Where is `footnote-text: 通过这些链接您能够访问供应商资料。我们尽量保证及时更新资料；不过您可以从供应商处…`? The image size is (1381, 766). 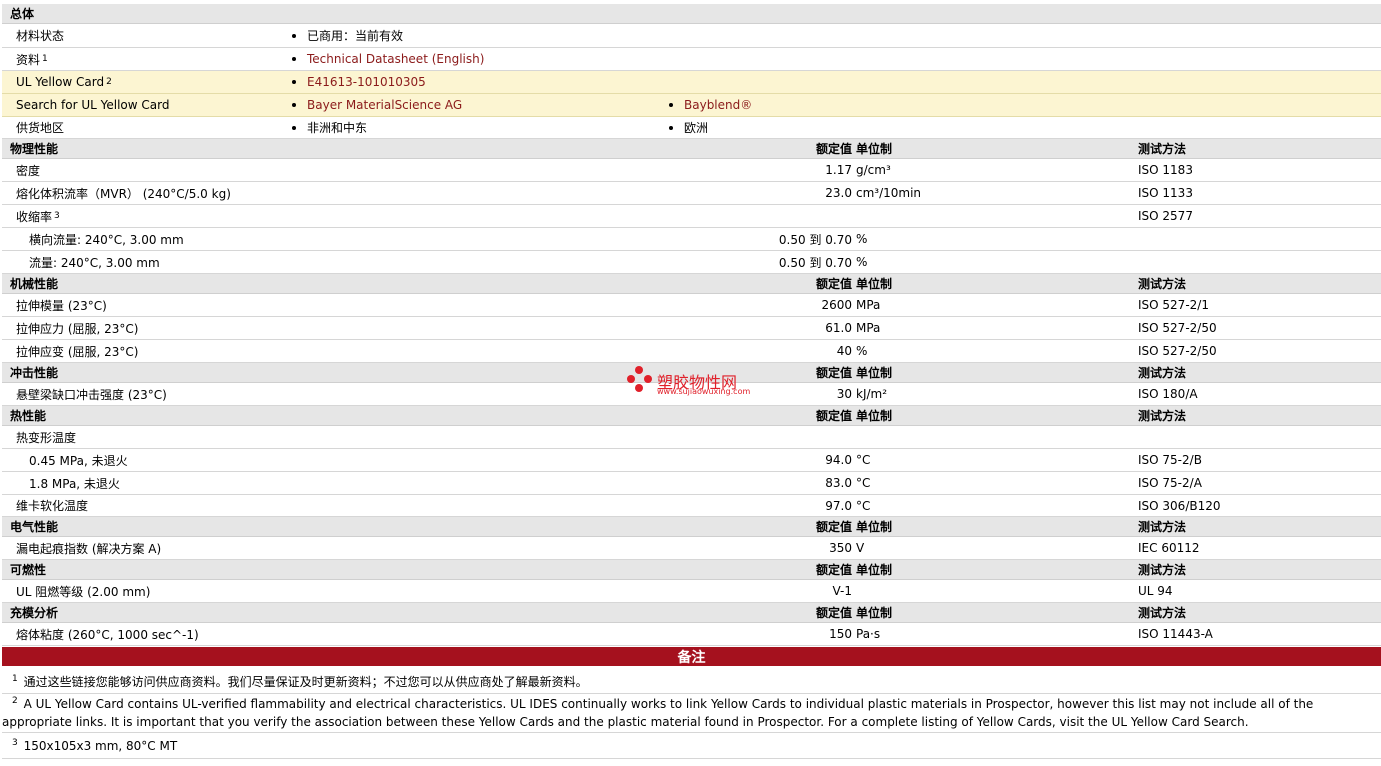
footnote-text: 通过这些链接您能够访问供应商资料。我们尽量保证及时更新资料；不过您可以从供应商处… is located at coordinates (305, 682).